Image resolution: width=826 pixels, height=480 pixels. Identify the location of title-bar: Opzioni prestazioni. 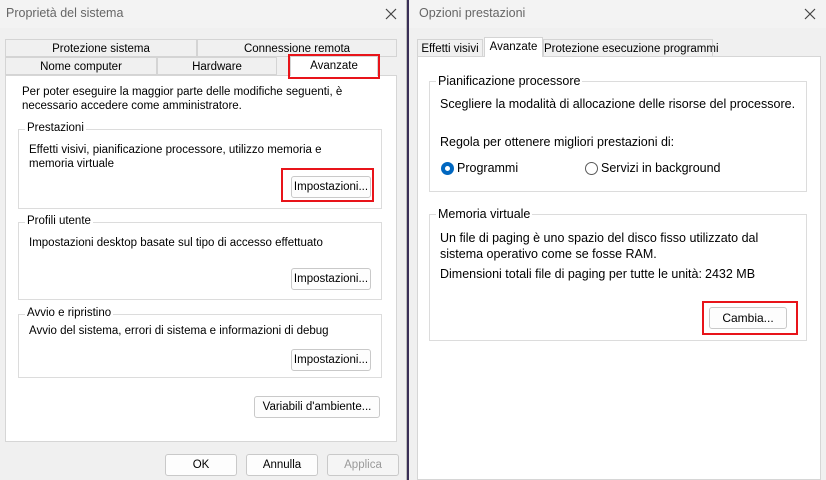
(617, 14).